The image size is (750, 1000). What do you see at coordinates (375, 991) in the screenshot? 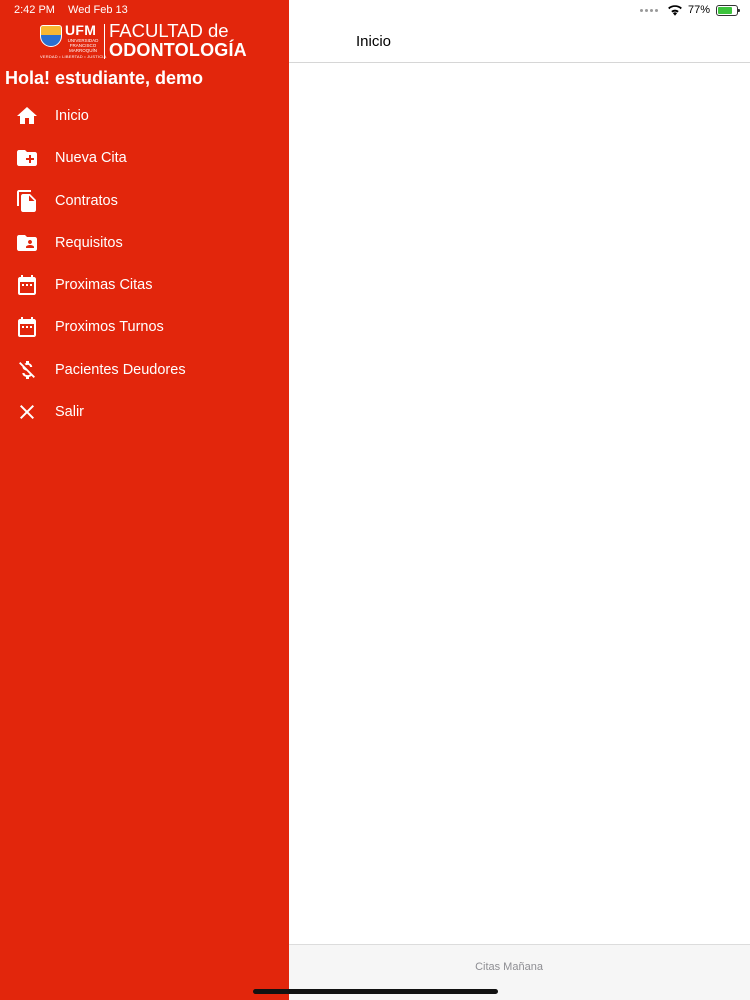
I see `home-indicator` at bounding box center [375, 991].